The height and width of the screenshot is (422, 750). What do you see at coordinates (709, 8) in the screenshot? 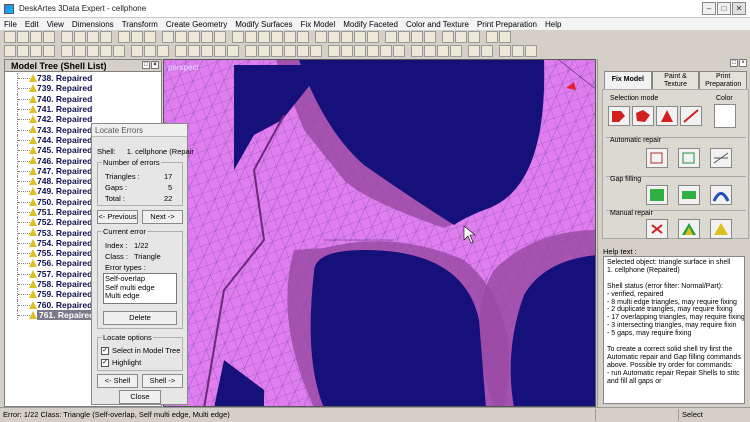
I see `minimize-button: –` at bounding box center [709, 8].